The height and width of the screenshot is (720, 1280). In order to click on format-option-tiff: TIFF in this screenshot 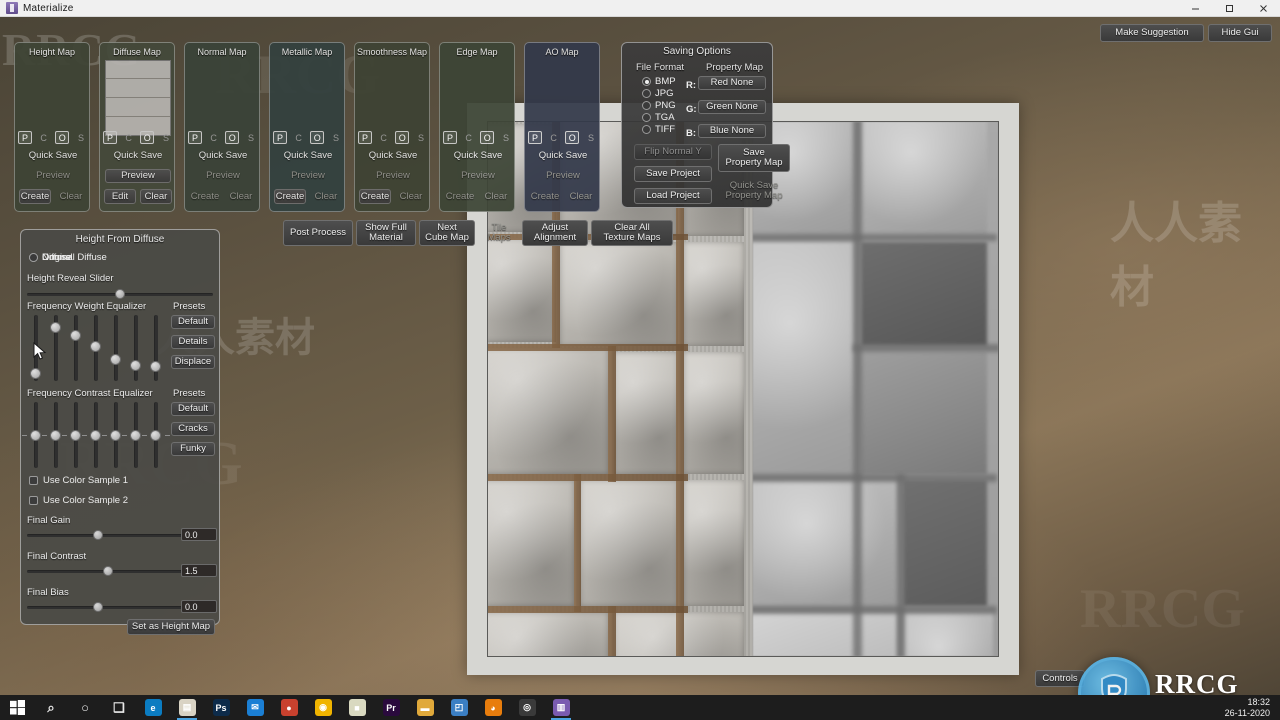, I will do `click(658, 129)`.